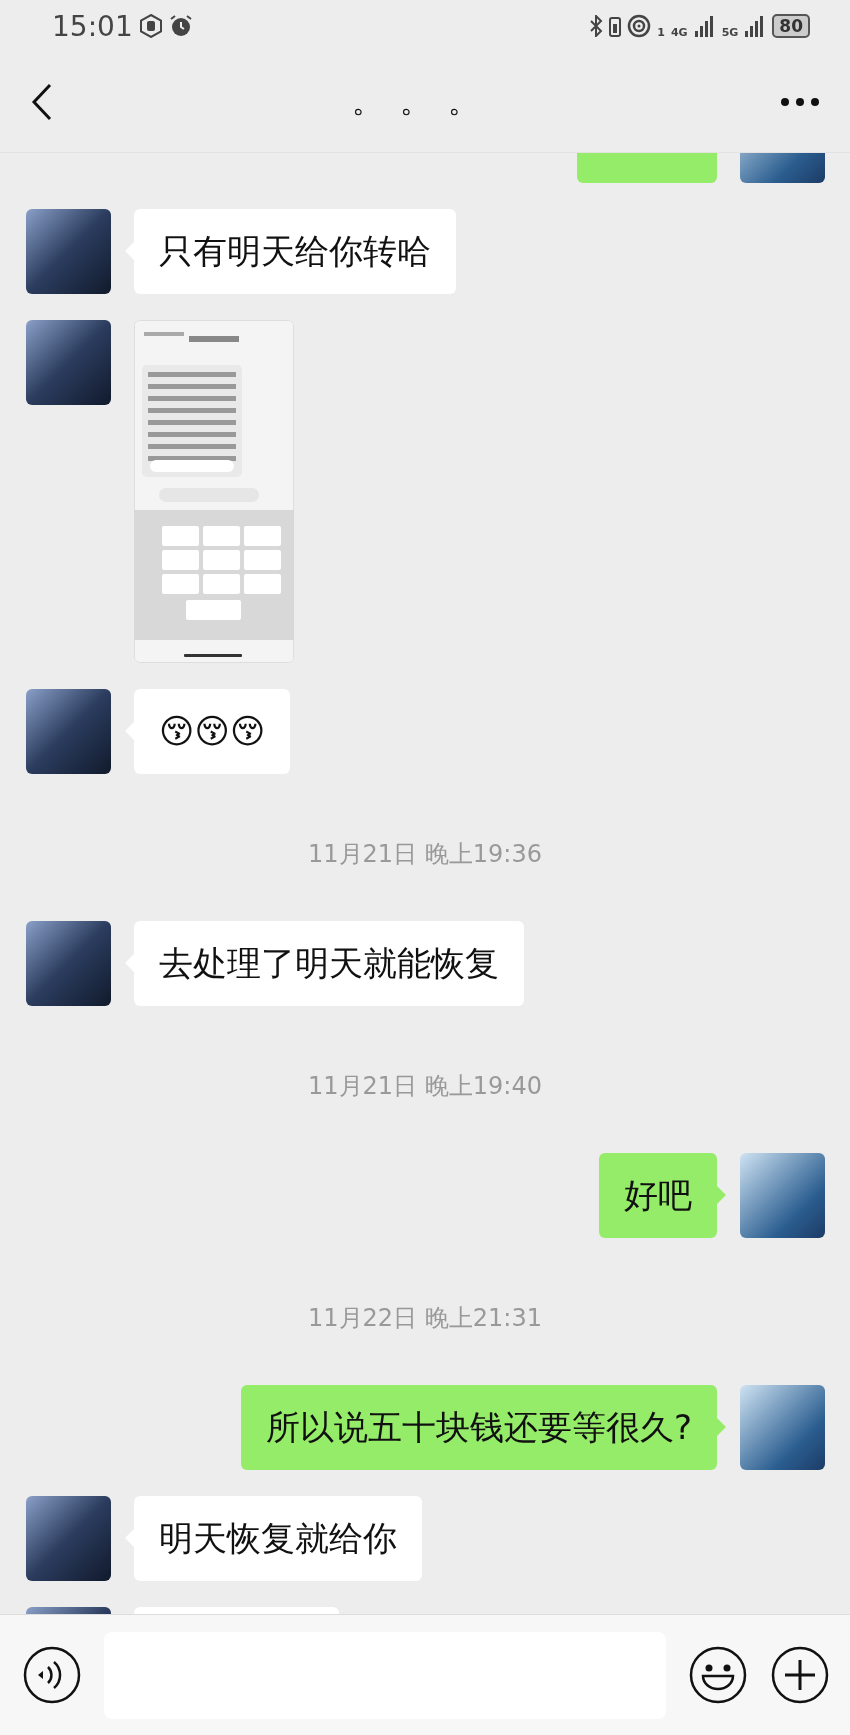  I want to click on status-time: 15:01, so click(92, 26).